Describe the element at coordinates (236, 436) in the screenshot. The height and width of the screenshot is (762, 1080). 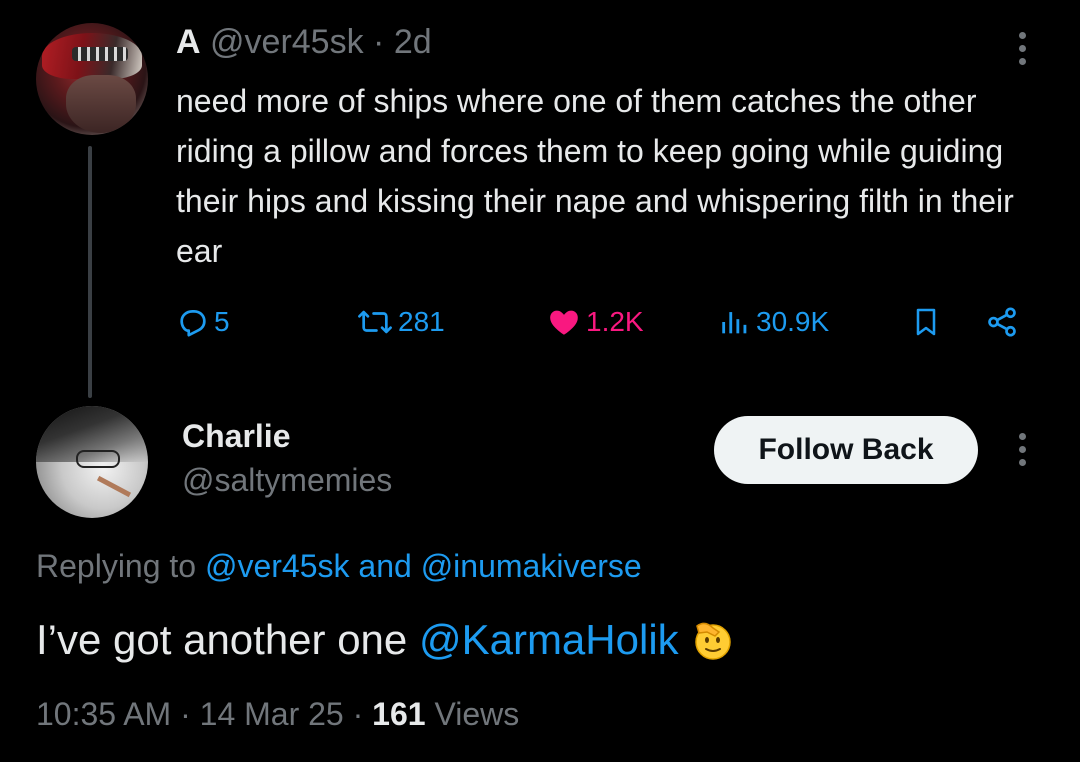
I see `reply-display-name: Charlie` at that location.